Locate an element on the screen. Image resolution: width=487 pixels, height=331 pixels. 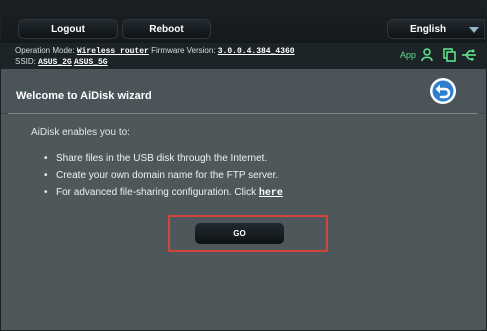
language-select: English is located at coordinates (436, 29).